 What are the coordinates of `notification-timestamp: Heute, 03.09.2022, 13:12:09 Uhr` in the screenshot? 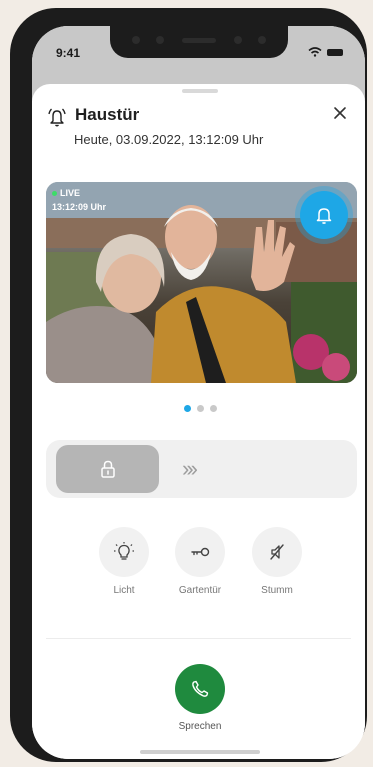 It's located at (169, 139).